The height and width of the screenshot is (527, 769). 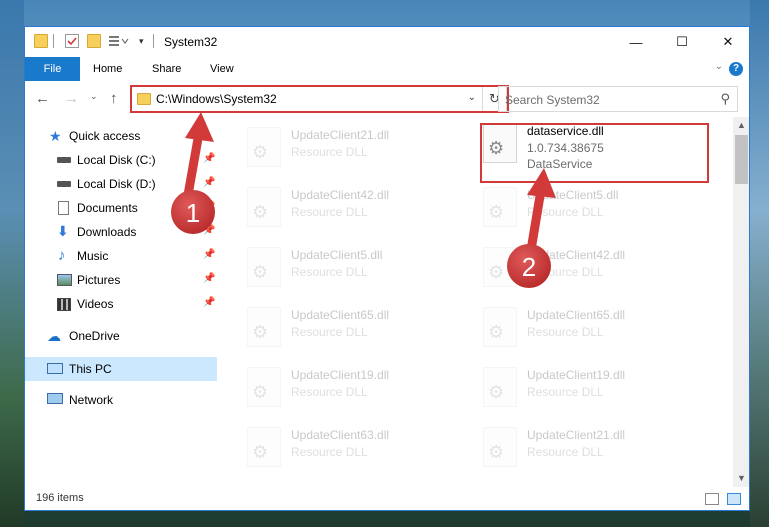 I want to click on recent-locations-icon: ⌄, so click(x=94, y=96).